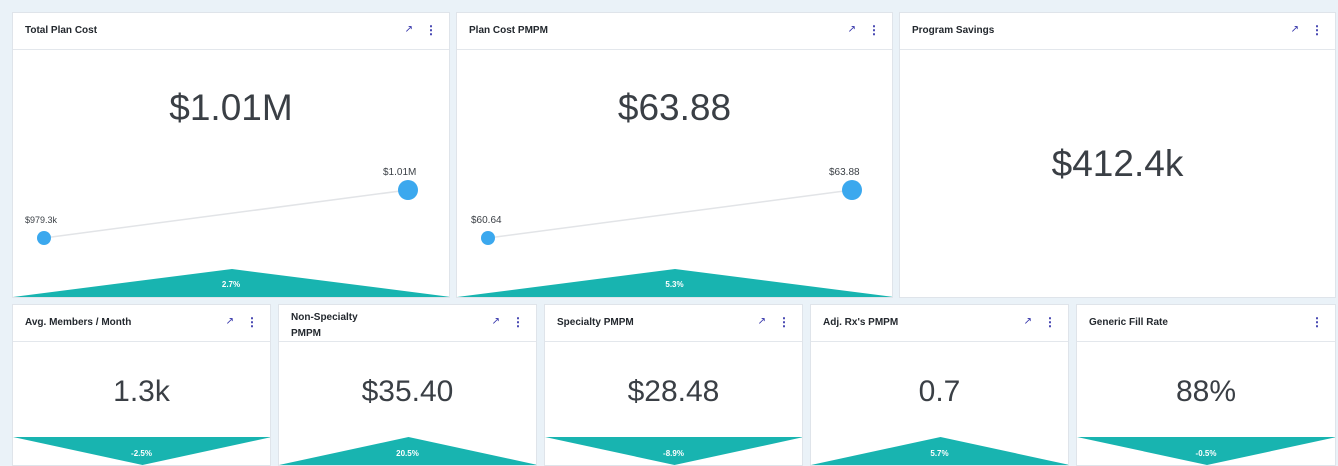  Describe the element at coordinates (595, 322) in the screenshot. I see `card-title: Specialty PMPM` at that location.